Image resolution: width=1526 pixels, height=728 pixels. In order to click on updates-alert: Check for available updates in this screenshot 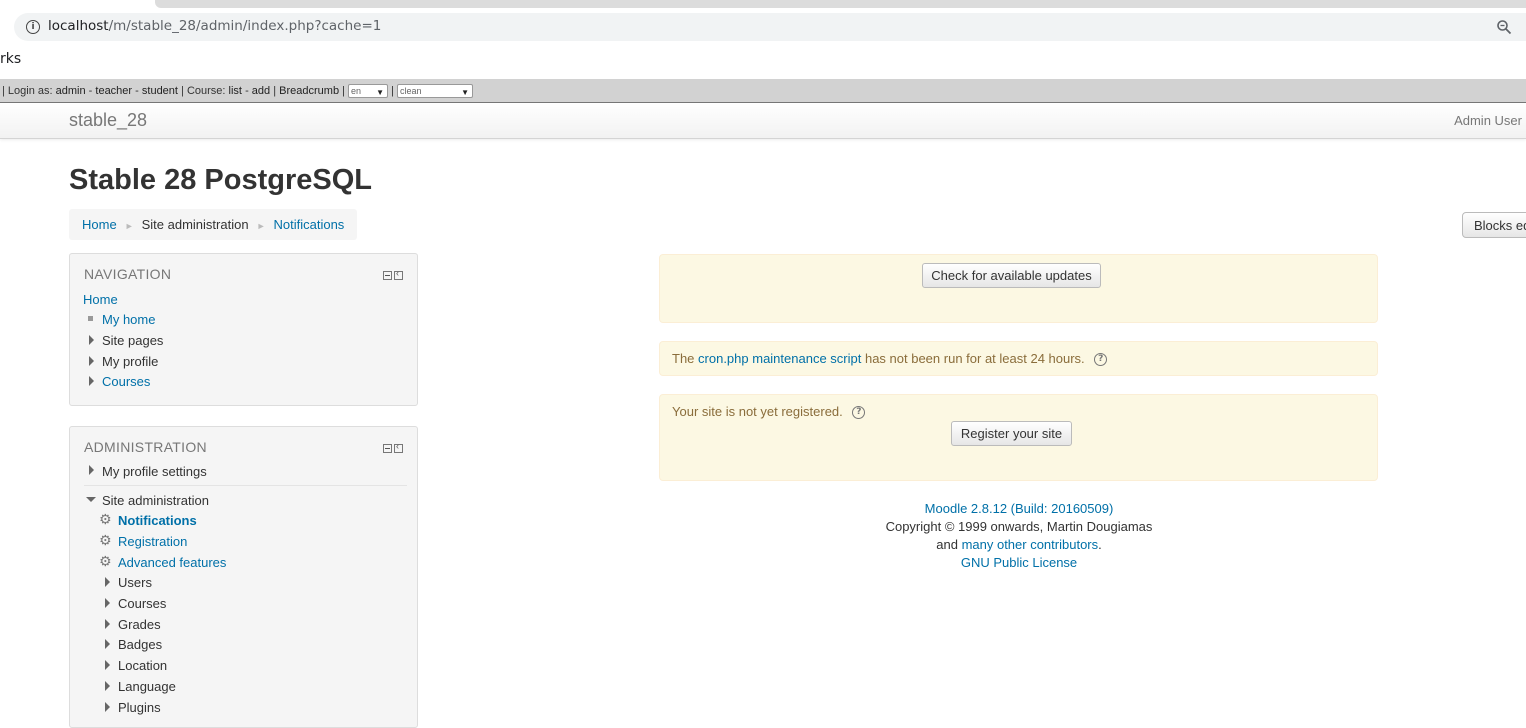, I will do `click(1018, 288)`.